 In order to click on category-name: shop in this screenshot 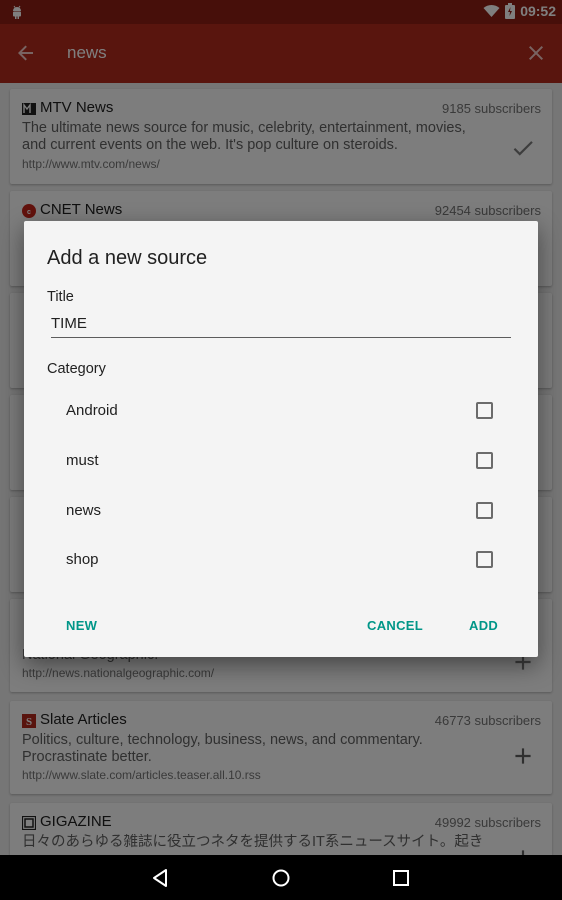, I will do `click(82, 559)`.